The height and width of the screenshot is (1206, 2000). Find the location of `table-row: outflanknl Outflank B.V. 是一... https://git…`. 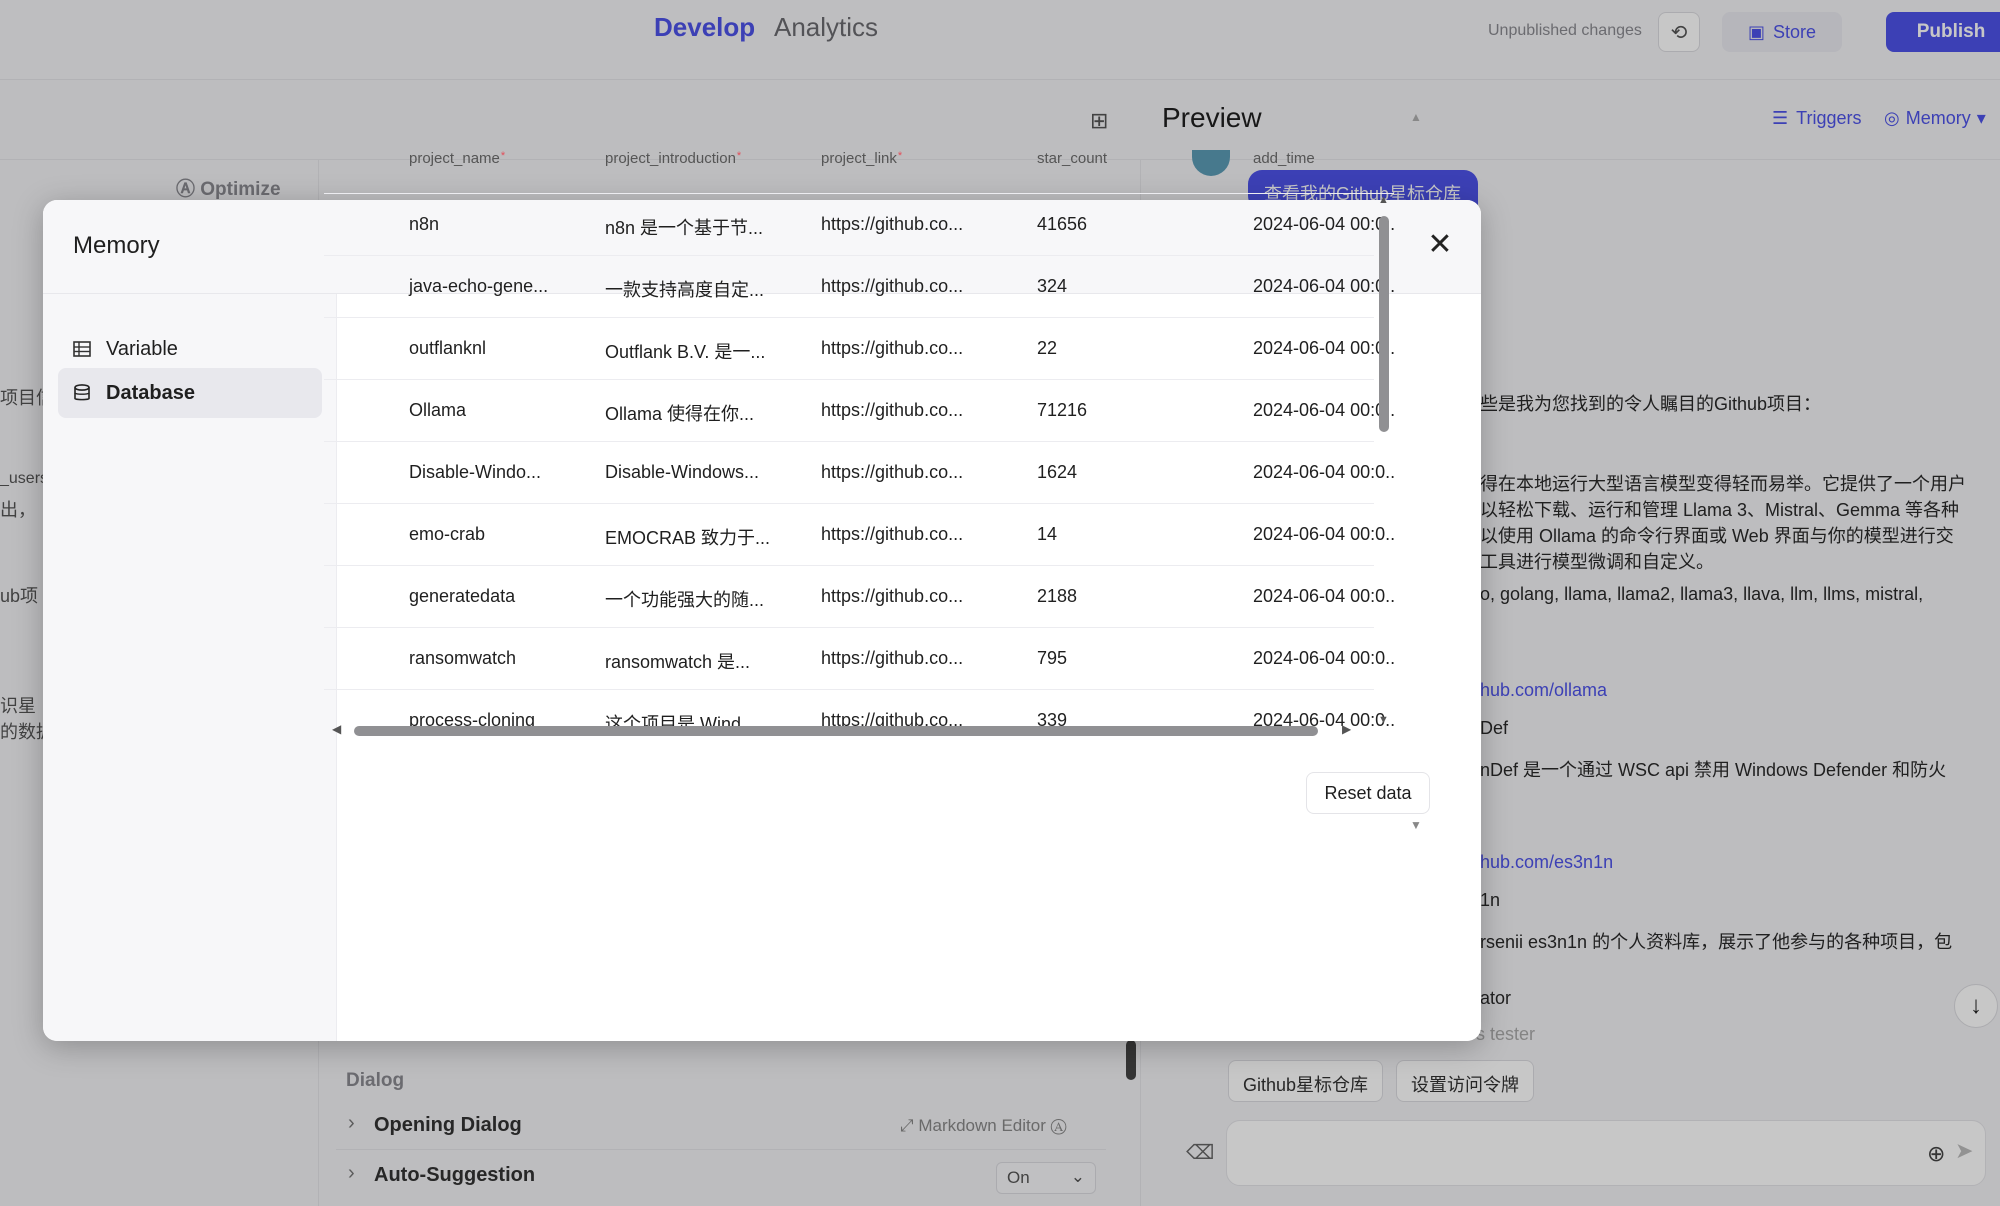

table-row: outflanknl Outflank B.V. 是一... https://git… is located at coordinates (859, 349).